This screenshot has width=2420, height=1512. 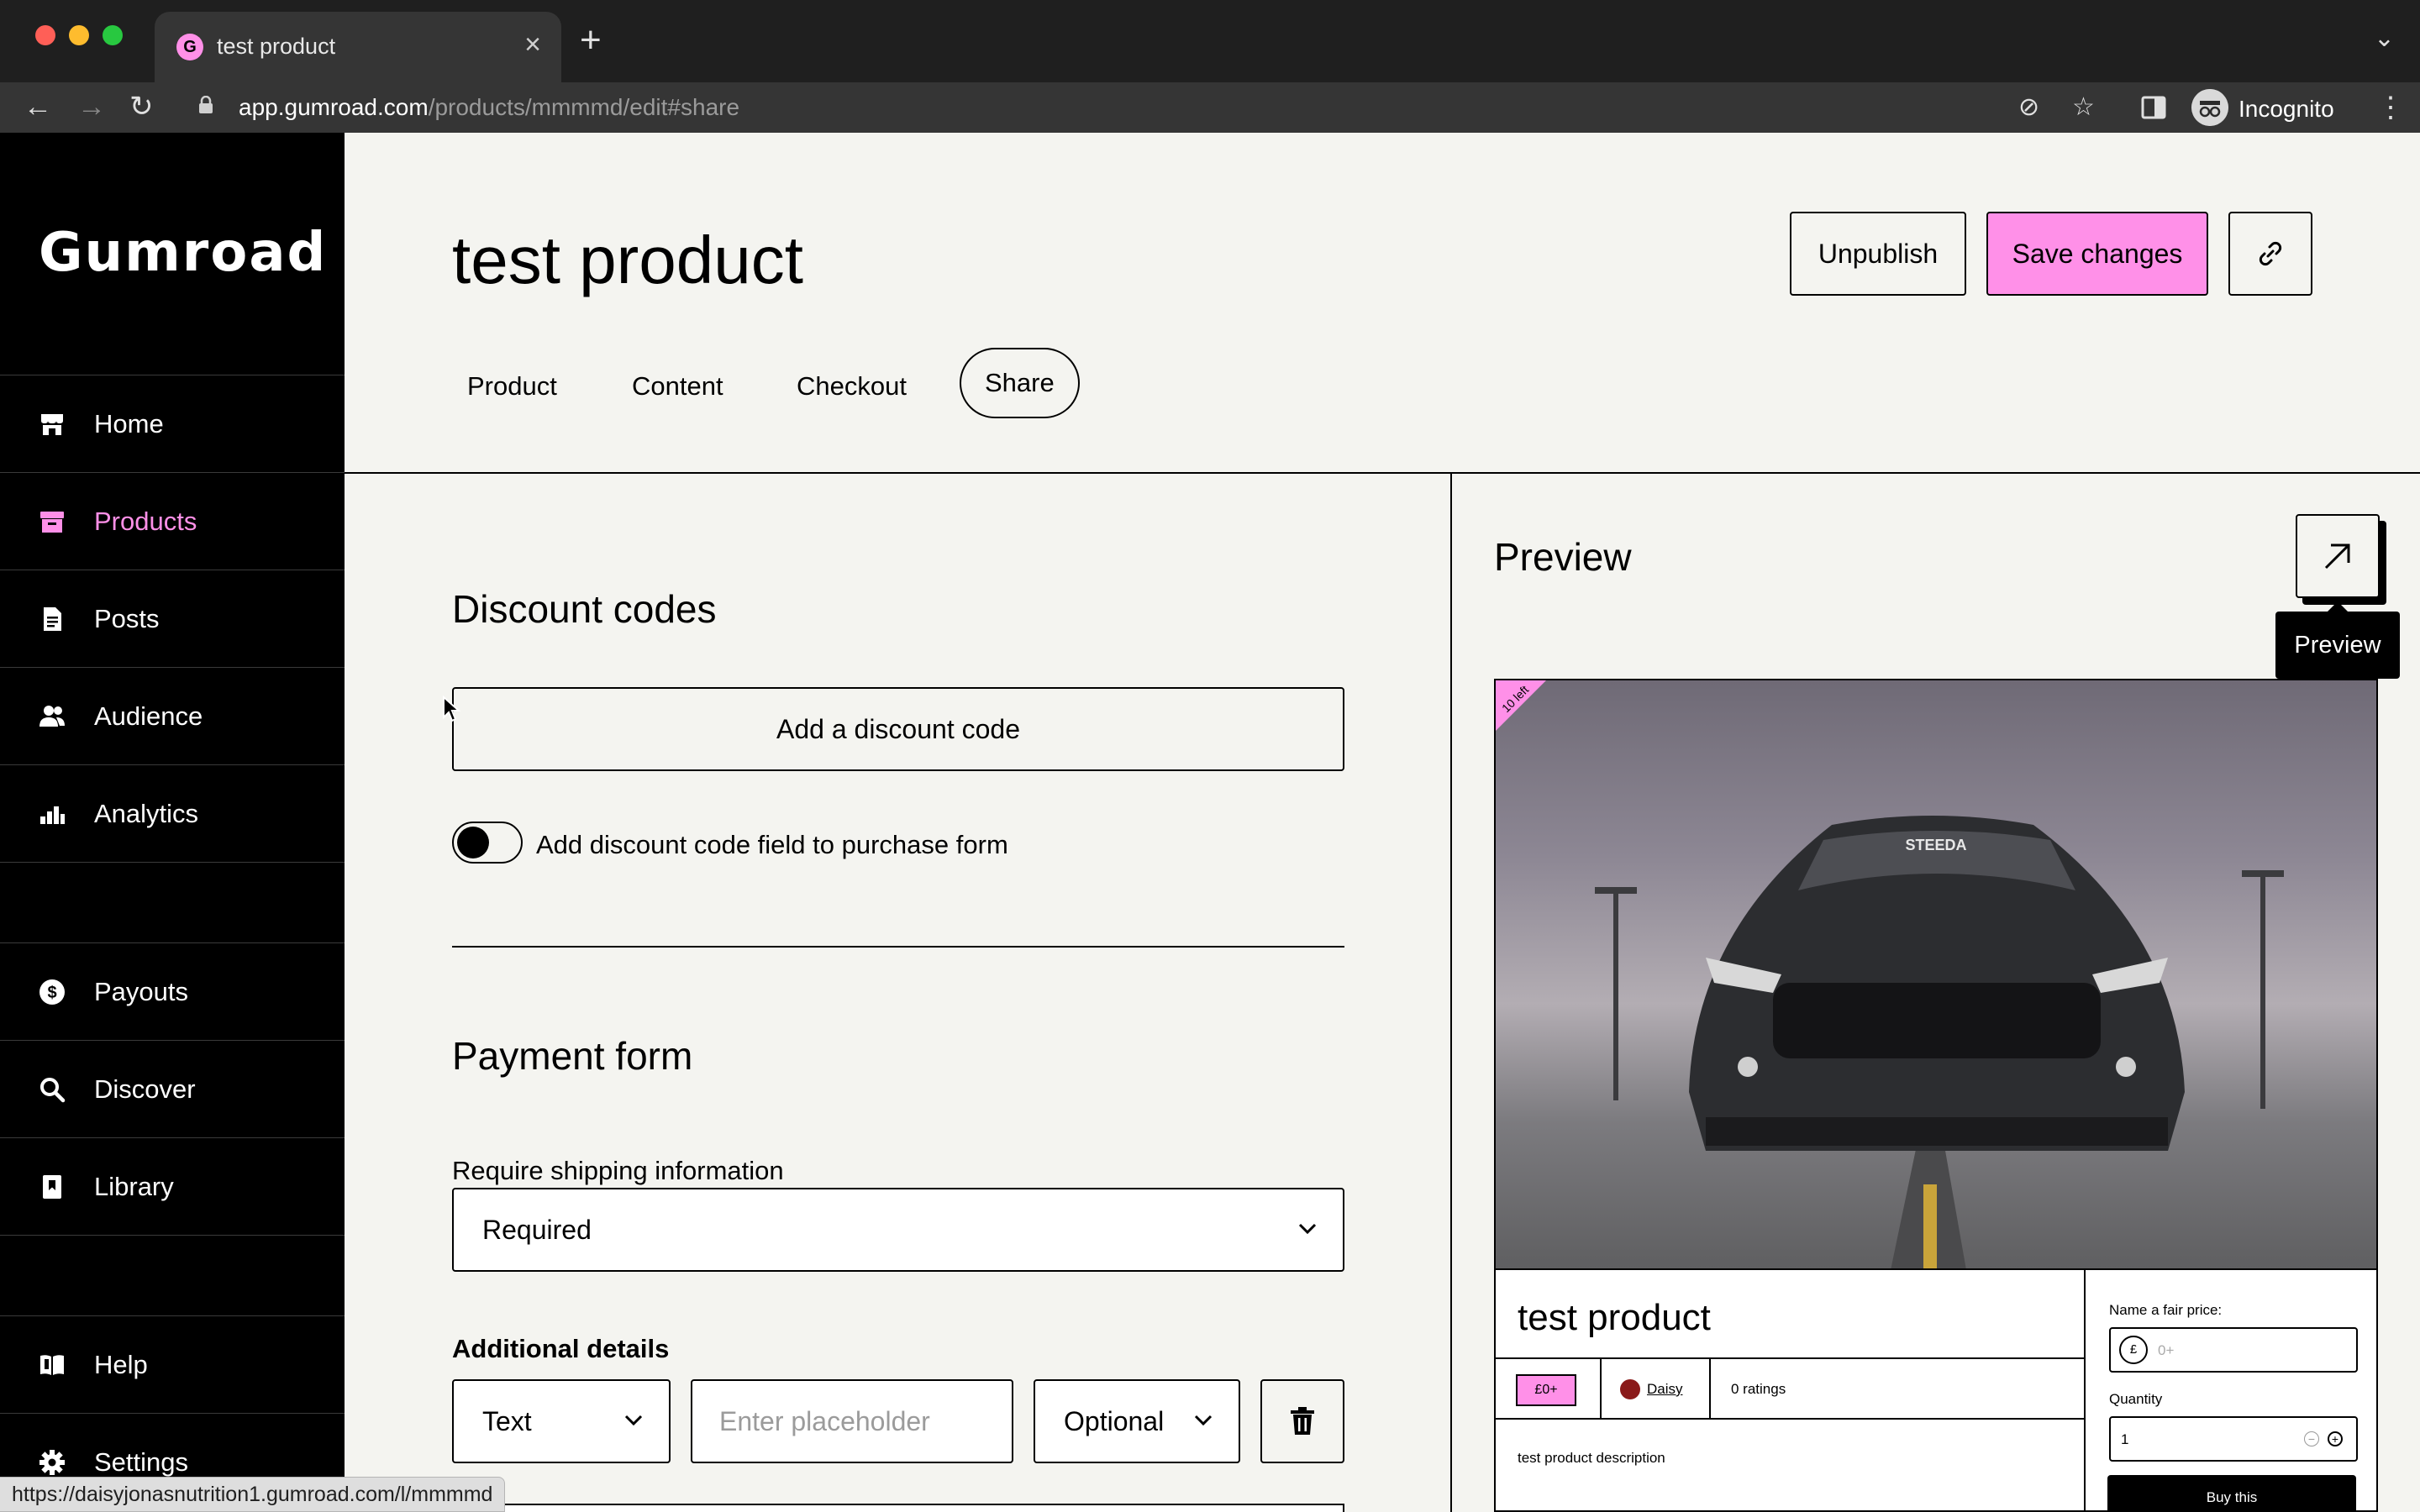 I want to click on field-type-value: Text, so click(x=507, y=1421).